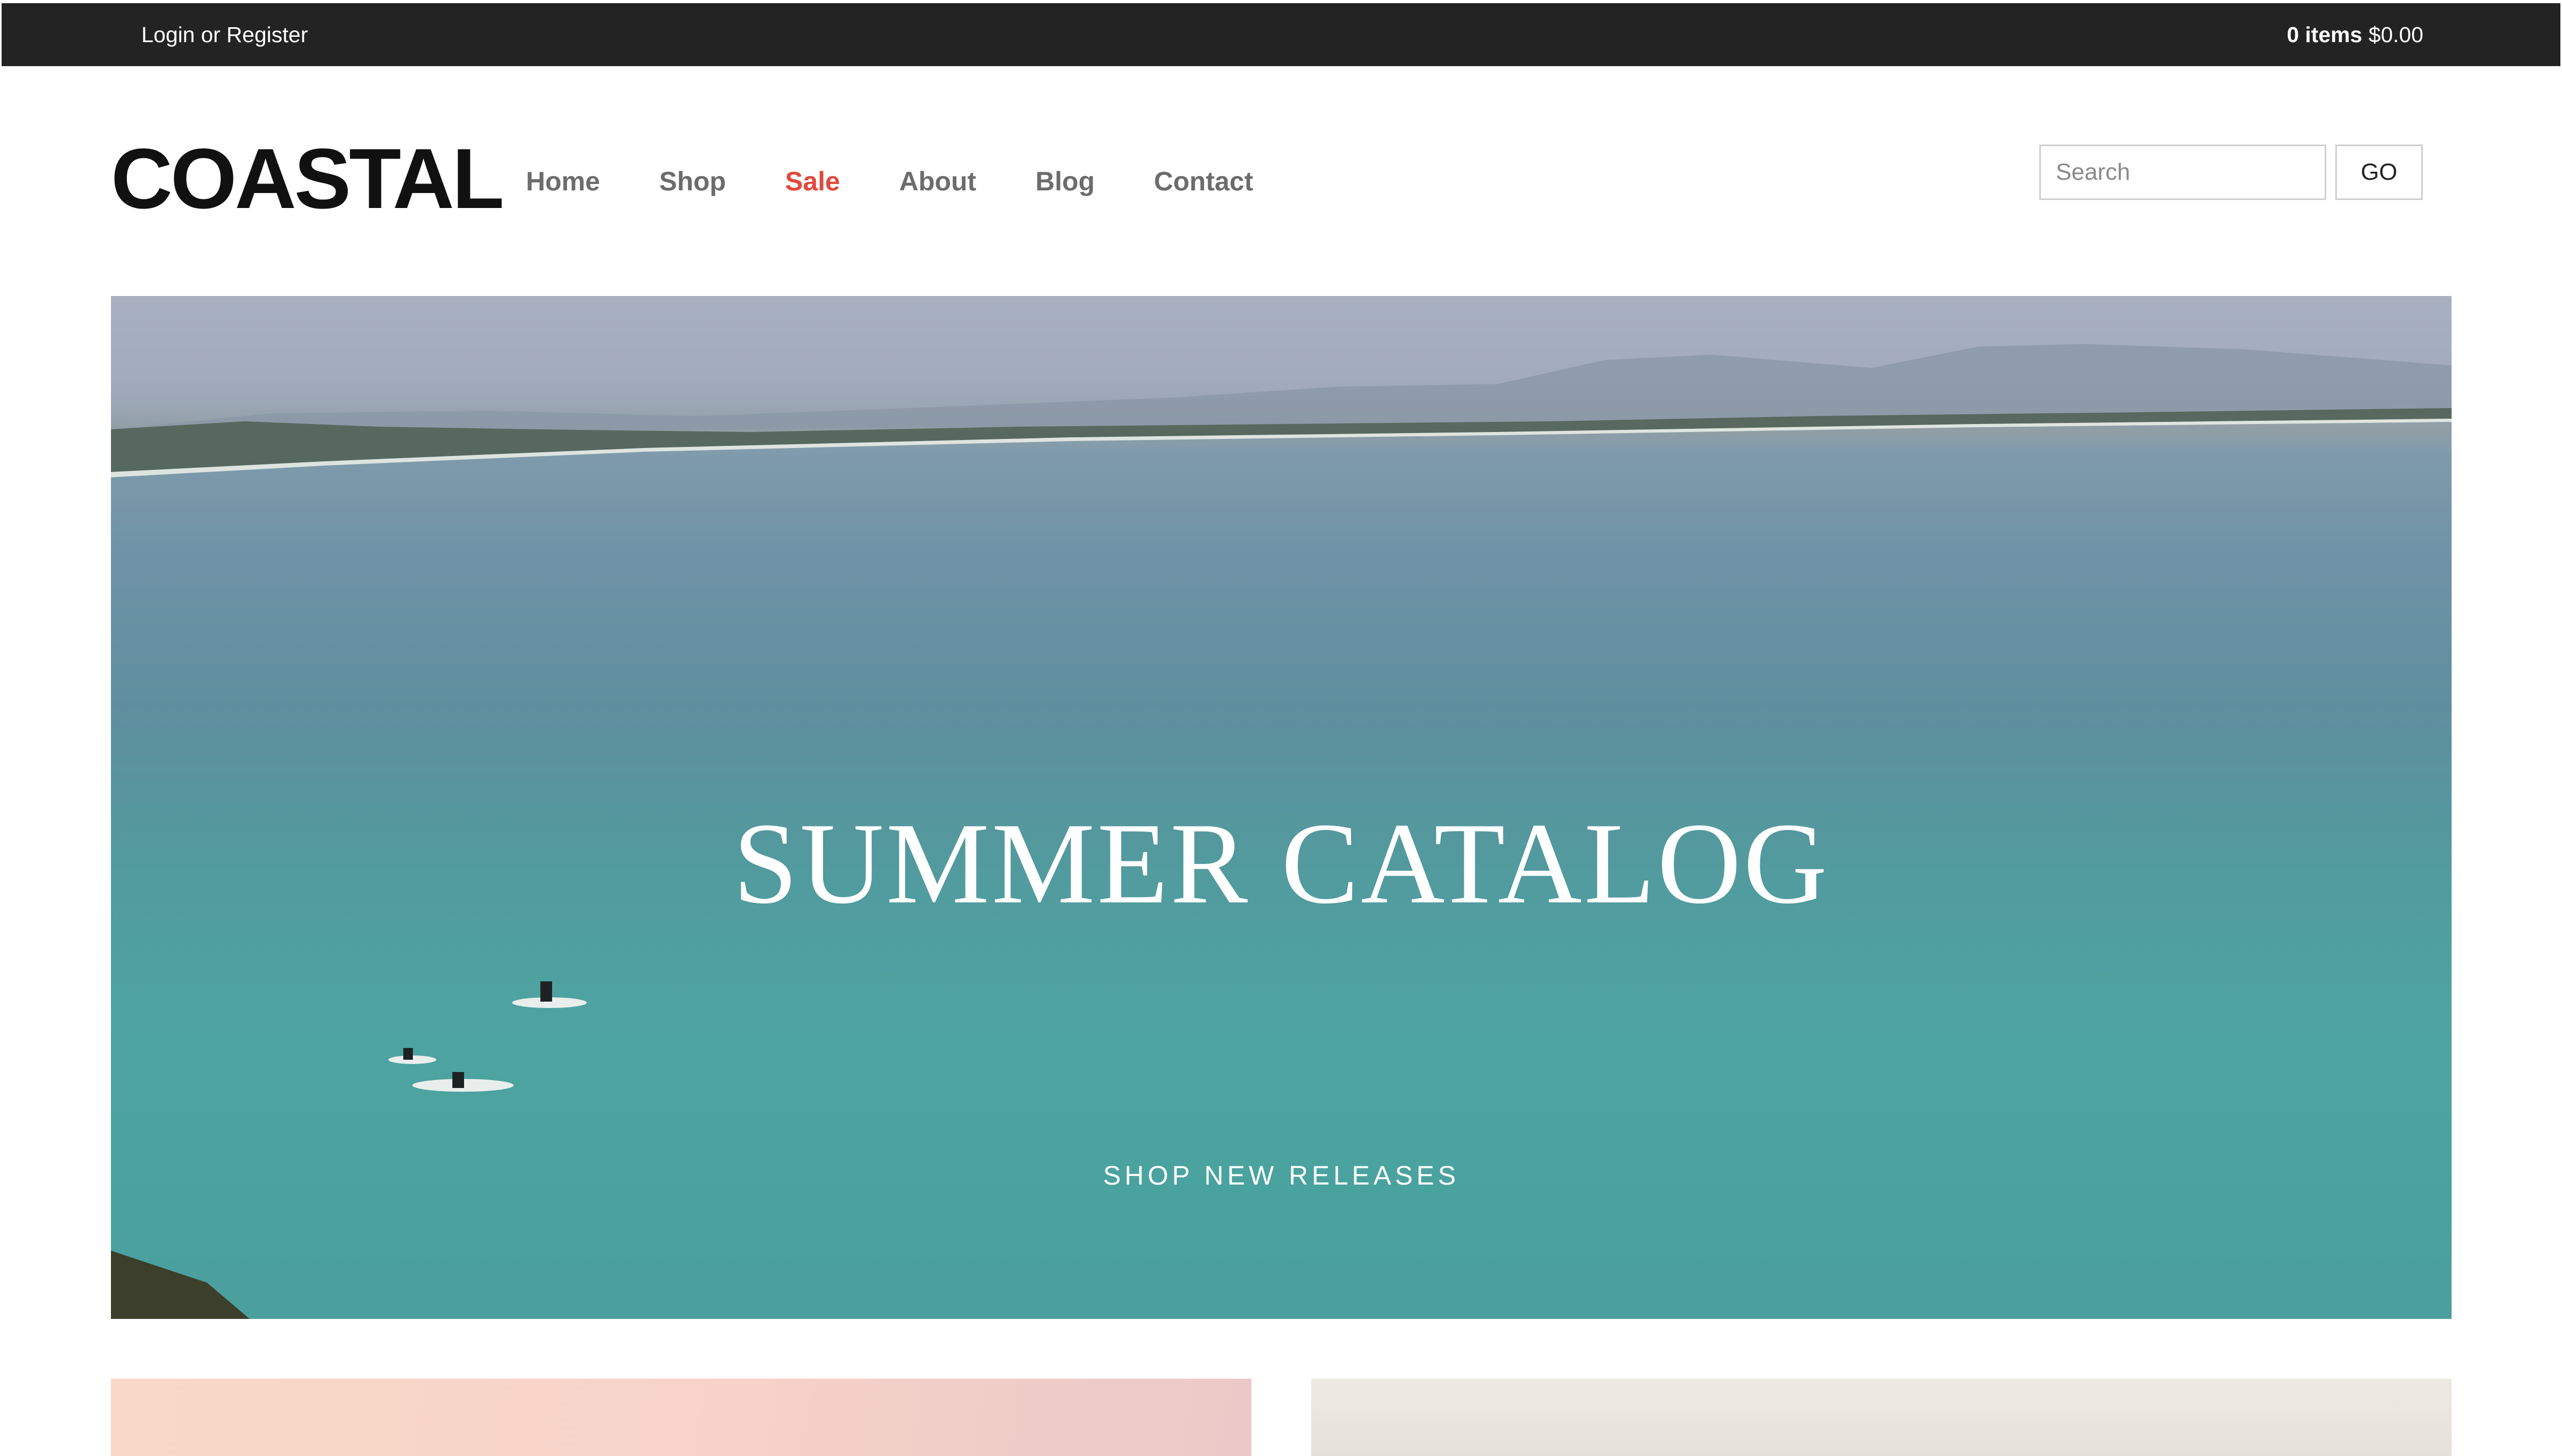  Describe the element at coordinates (692, 181) in the screenshot. I see `nav-item-shop: Shop` at that location.